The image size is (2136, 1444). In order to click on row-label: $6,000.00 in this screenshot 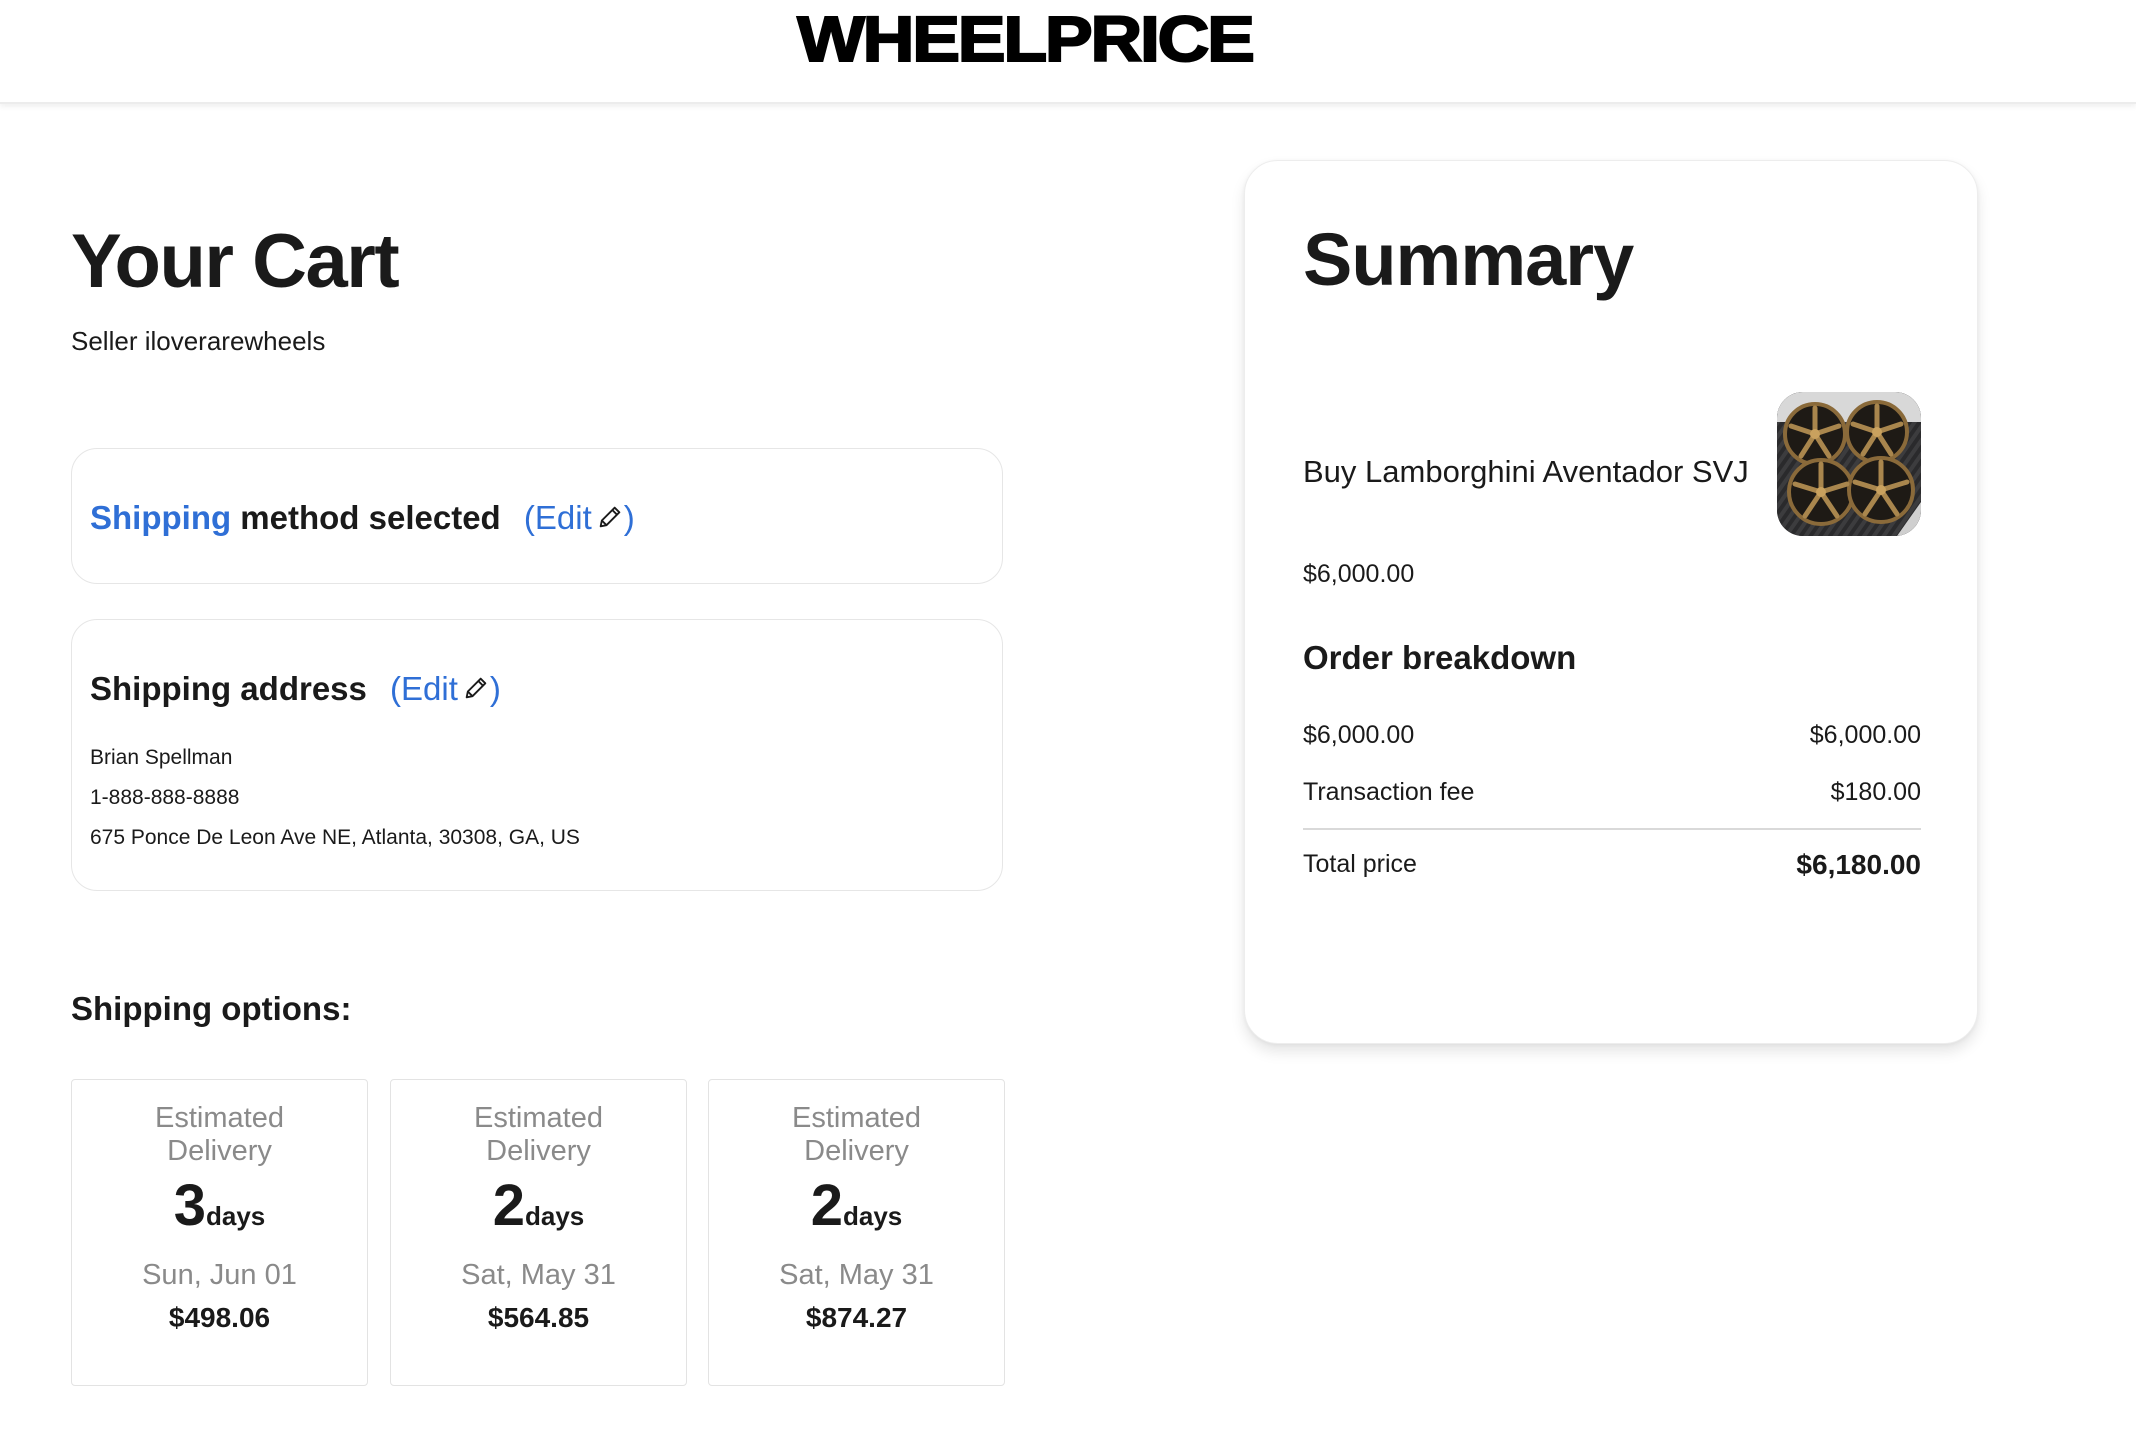, I will do `click(1359, 735)`.